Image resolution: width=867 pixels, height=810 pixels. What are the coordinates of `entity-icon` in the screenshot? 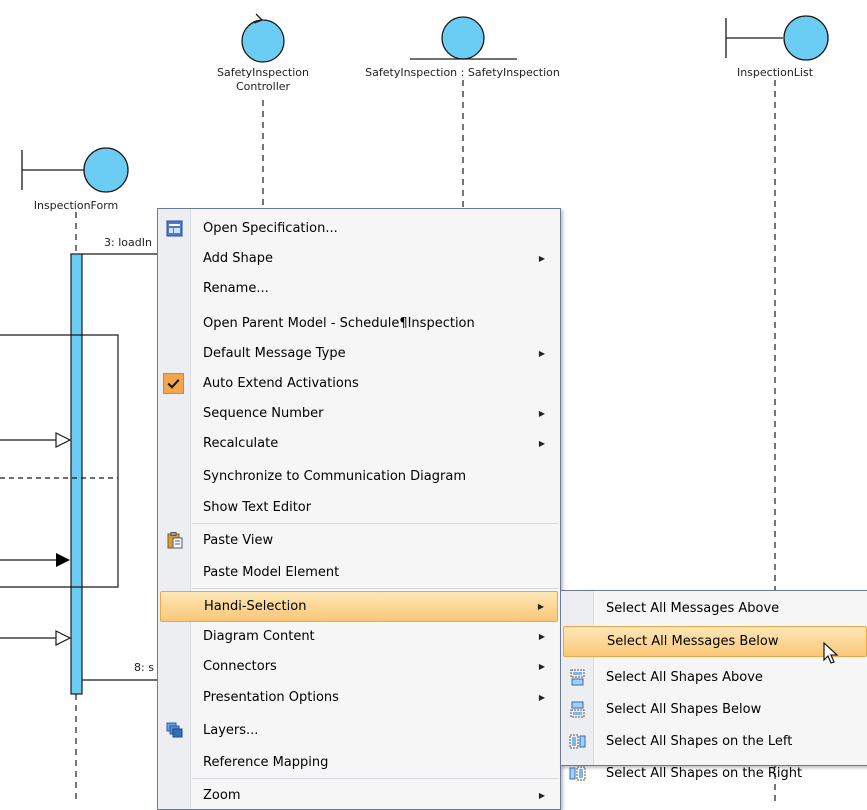 It's located at (463, 38).